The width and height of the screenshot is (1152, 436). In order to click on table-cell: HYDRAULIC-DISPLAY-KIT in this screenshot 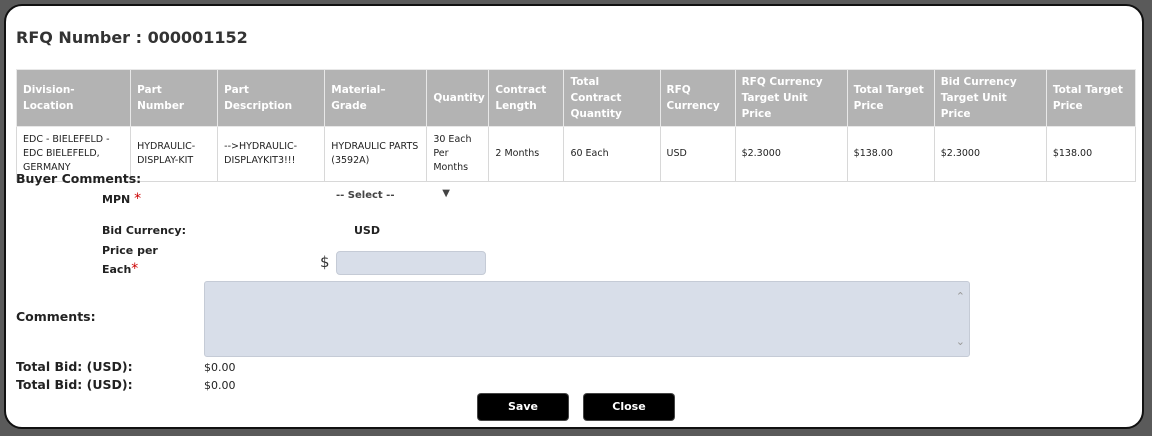, I will do `click(174, 154)`.